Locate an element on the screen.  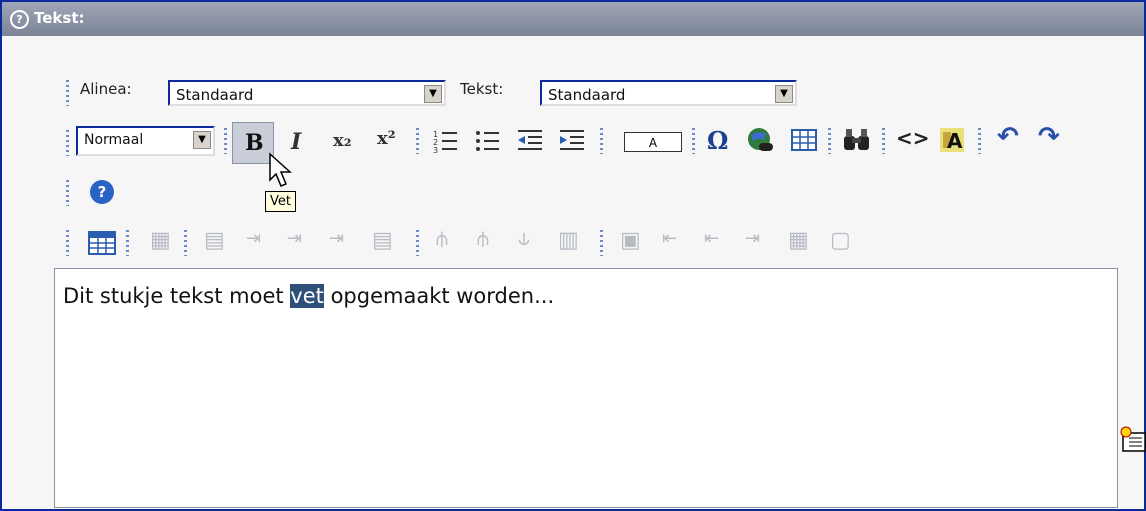
source-icon: <> is located at coordinates (913, 138).